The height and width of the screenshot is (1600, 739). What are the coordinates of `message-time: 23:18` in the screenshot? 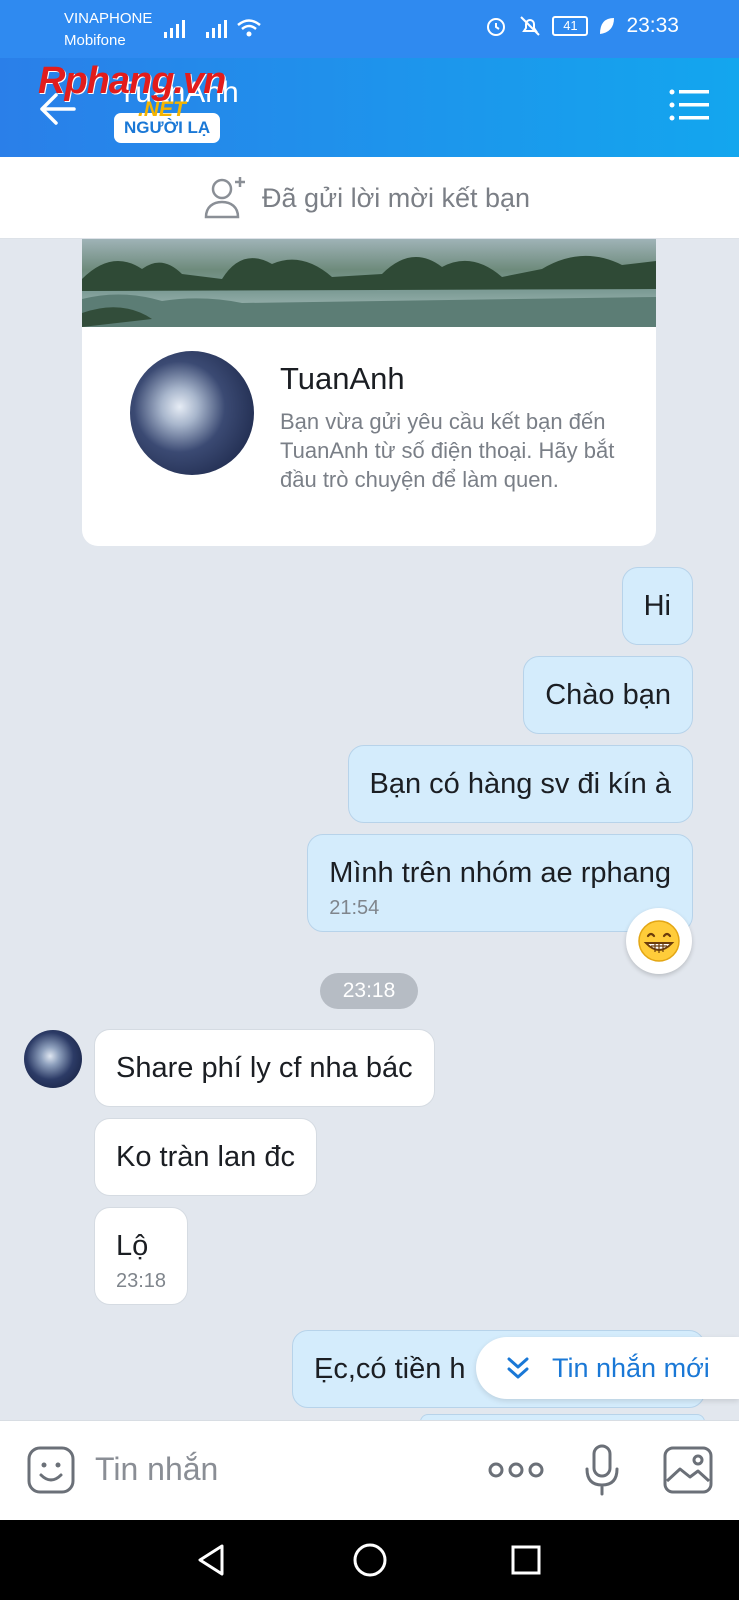 It's located at (141, 1281).